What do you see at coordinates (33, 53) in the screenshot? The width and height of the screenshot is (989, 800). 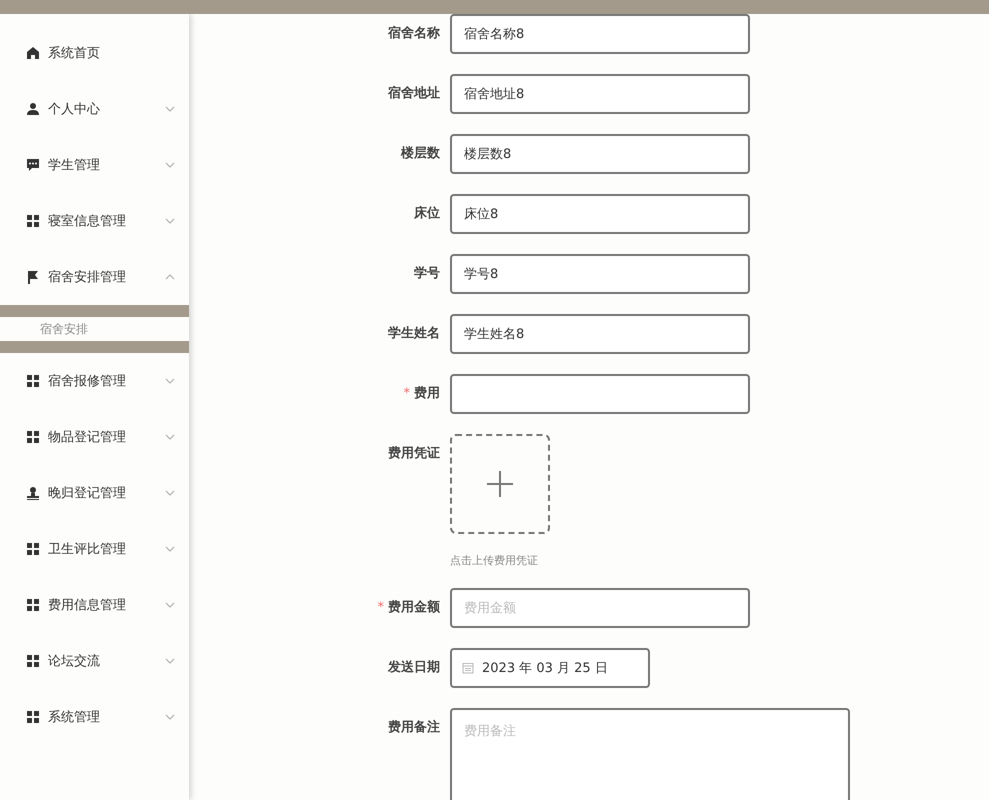 I see `home-icon` at bounding box center [33, 53].